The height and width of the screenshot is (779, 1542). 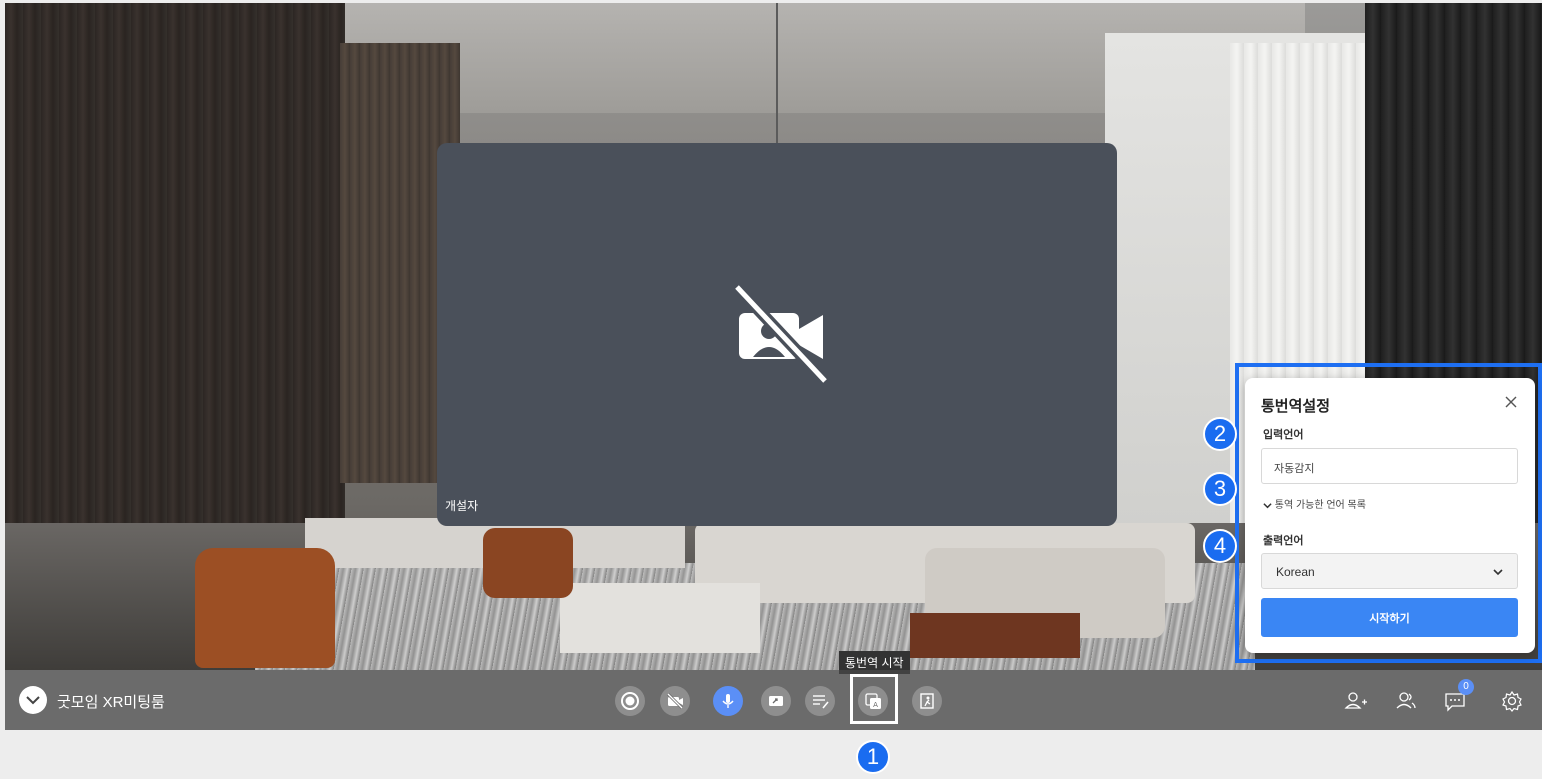 I want to click on meeting-toolbar: 굿모임 XR미팅룸 A 0, so click(x=773, y=700).